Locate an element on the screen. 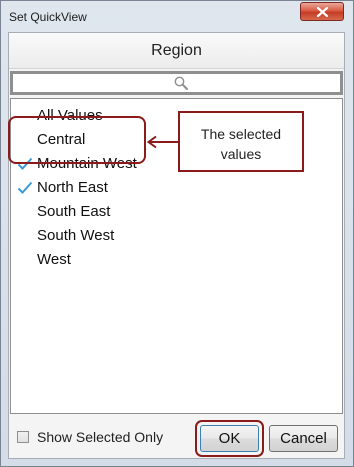 This screenshot has width=354, height=467. header-label: Region is located at coordinates (176, 50).